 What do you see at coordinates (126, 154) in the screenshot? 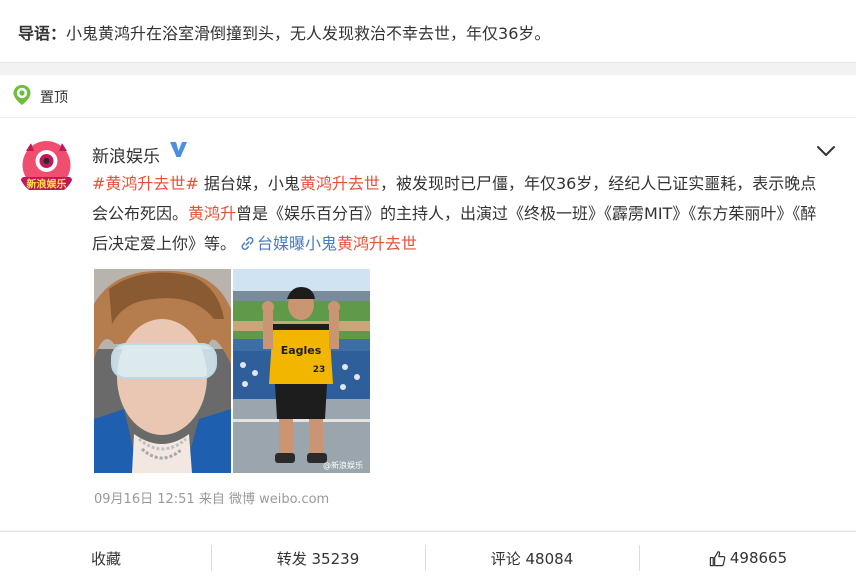
I see `author-name: 新浪娱乐` at bounding box center [126, 154].